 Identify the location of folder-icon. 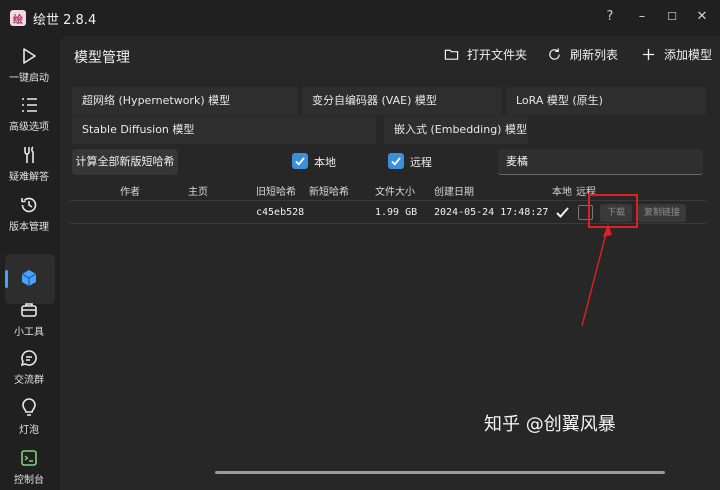
(451, 54).